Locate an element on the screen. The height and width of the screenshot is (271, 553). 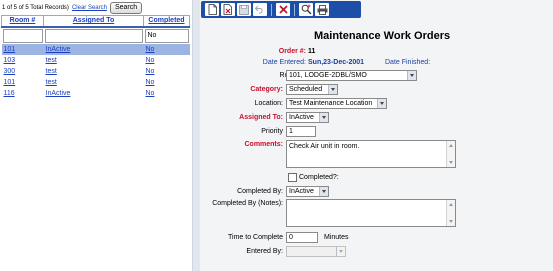
clear-search-link: Clear Search is located at coordinates (89, 8).